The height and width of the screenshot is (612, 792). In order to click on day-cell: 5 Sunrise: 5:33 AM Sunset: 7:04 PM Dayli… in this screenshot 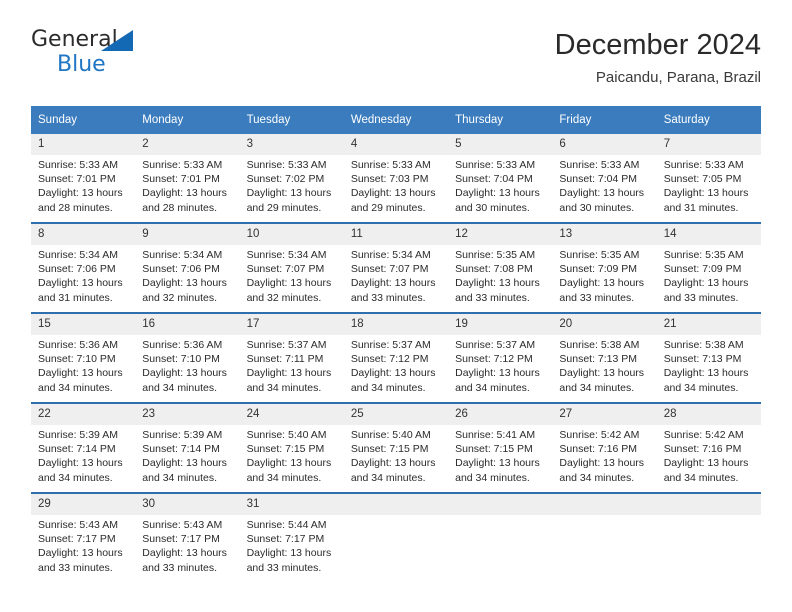, I will do `click(500, 178)`.